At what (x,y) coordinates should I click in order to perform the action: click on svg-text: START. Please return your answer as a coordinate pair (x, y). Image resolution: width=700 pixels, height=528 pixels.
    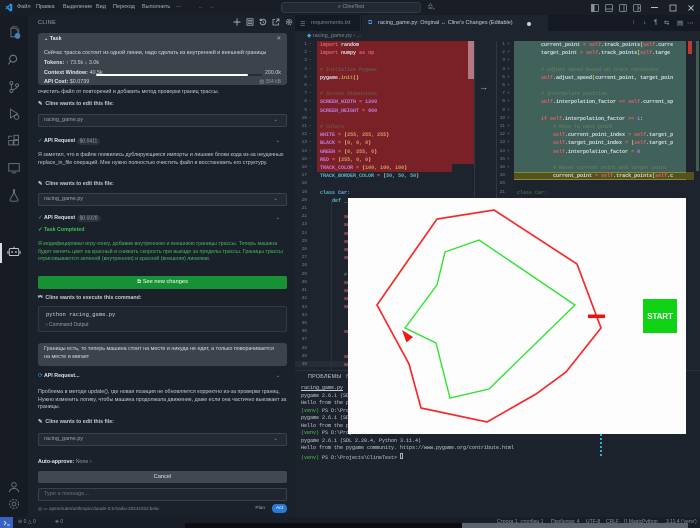
    Looking at the image, I should click on (660, 316).